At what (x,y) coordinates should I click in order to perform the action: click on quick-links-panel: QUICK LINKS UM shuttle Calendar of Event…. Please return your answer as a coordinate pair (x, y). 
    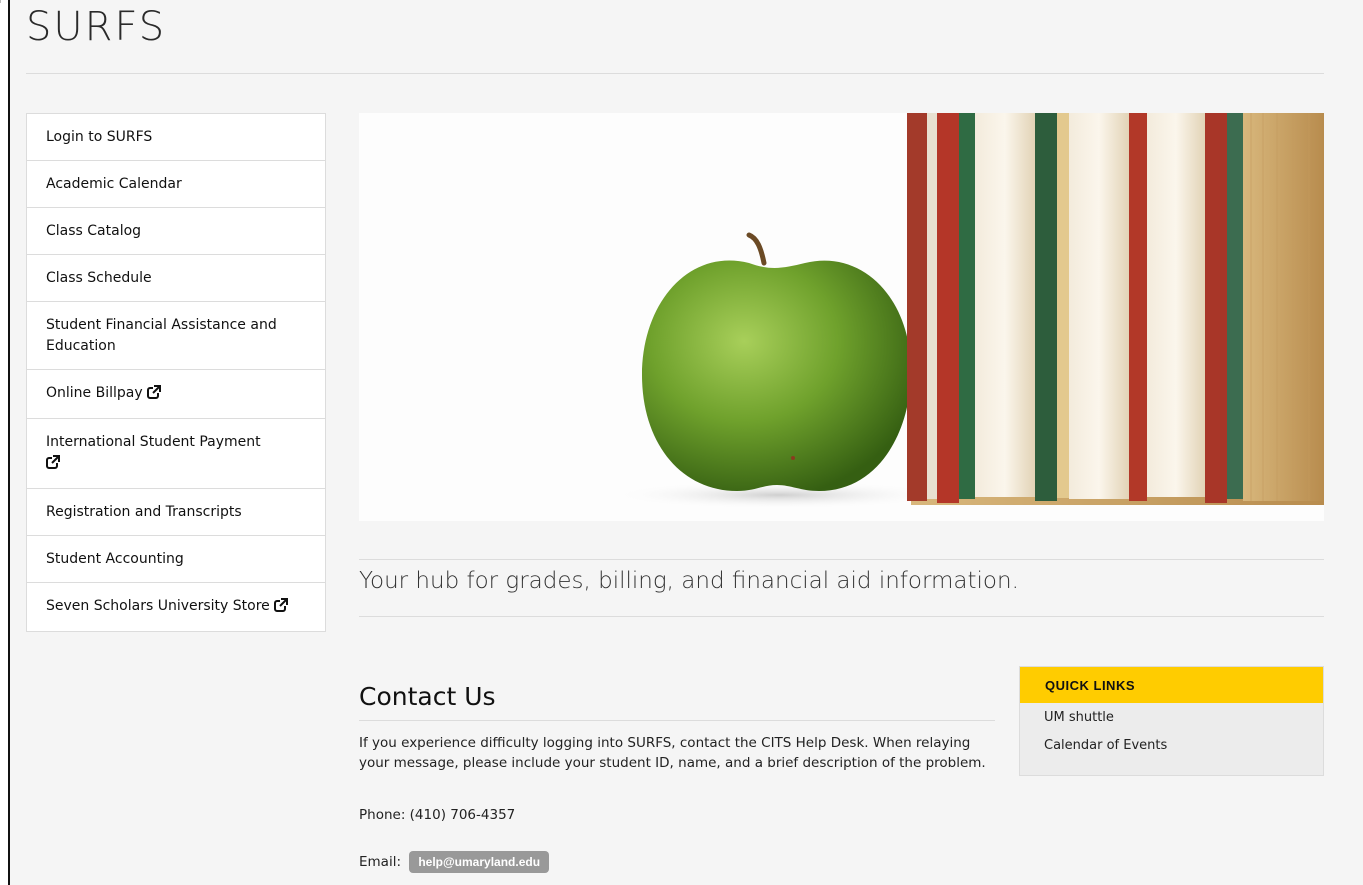
    Looking at the image, I should click on (1171, 721).